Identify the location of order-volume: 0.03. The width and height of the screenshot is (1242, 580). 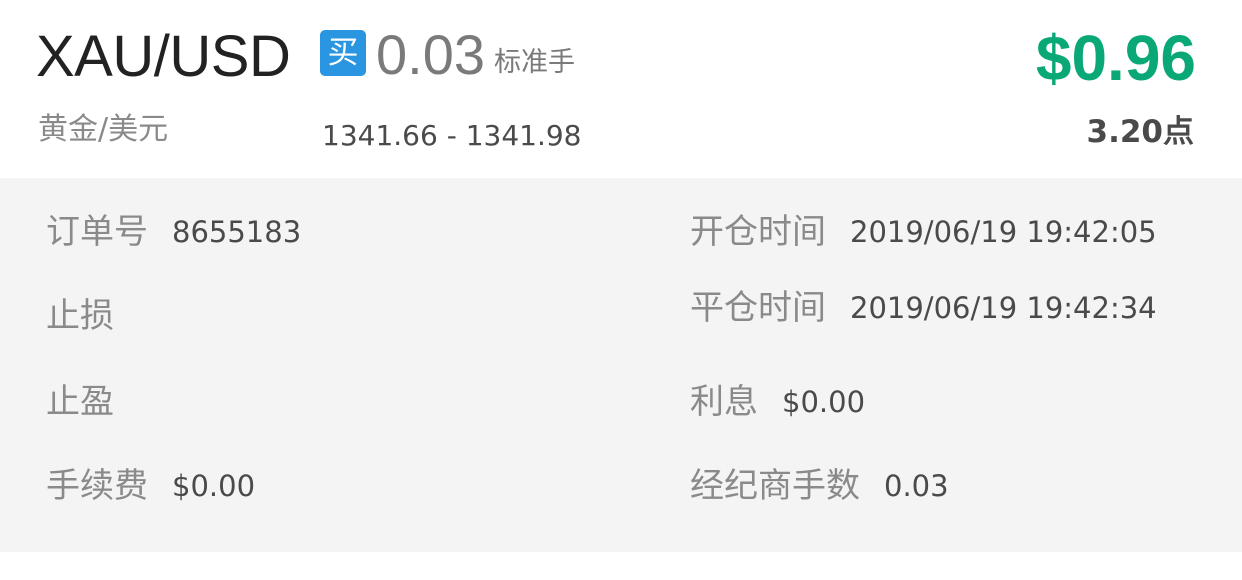
(430, 54).